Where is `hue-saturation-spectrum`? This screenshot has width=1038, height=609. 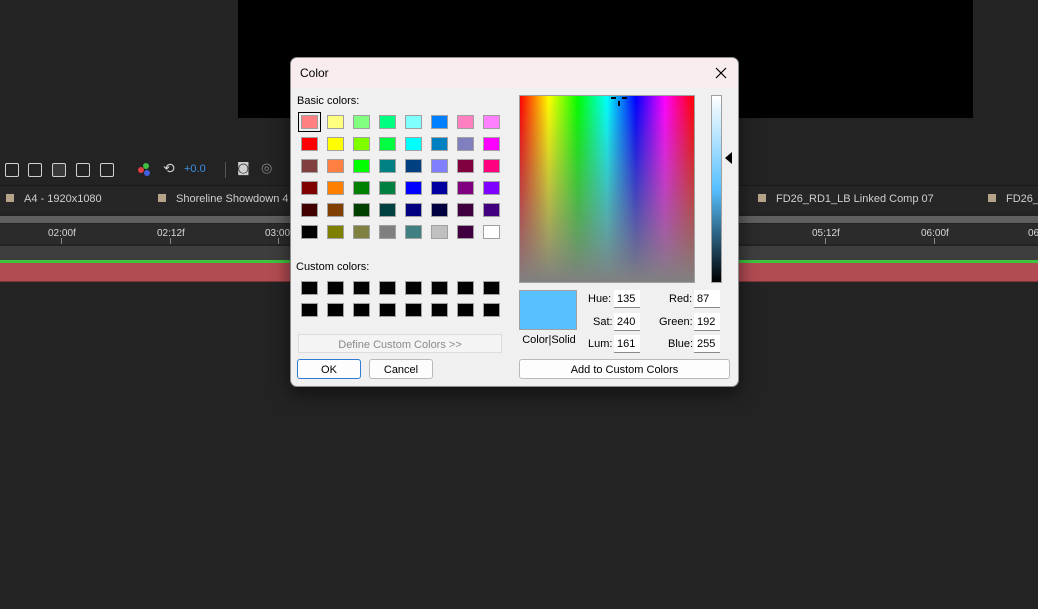
hue-saturation-spectrum is located at coordinates (607, 189).